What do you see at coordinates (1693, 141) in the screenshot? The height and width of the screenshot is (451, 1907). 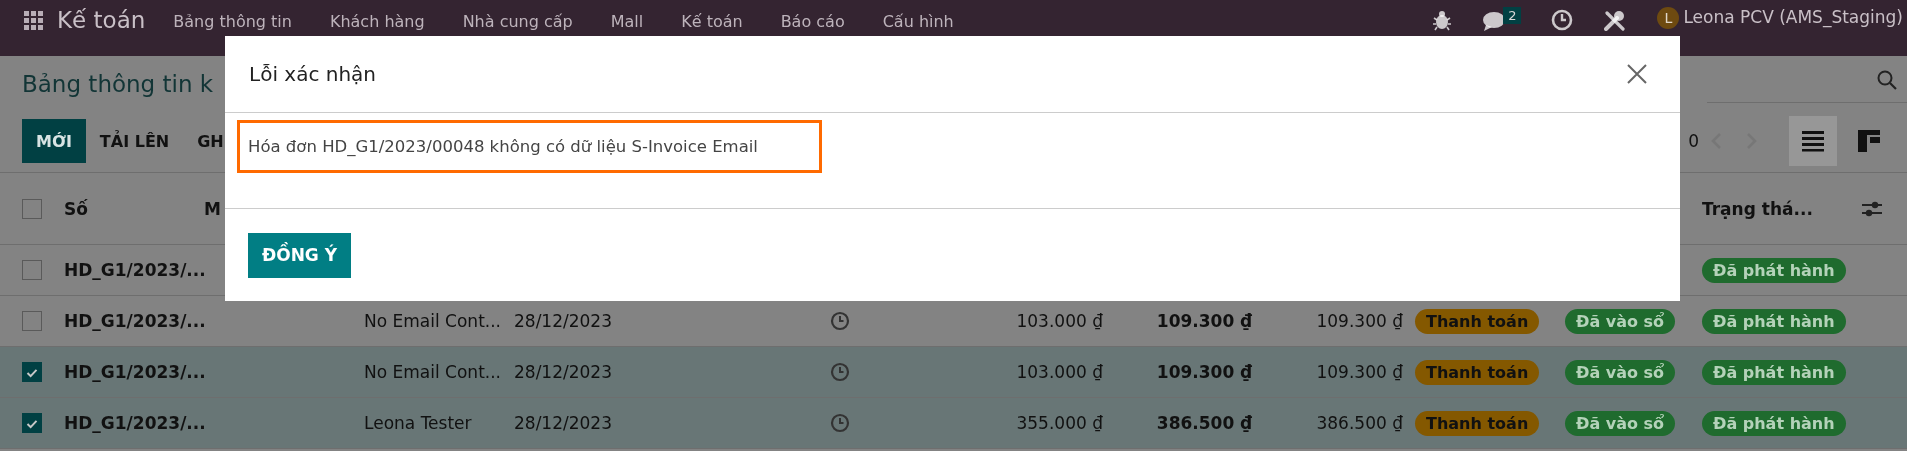 I see `pager-value: 0` at bounding box center [1693, 141].